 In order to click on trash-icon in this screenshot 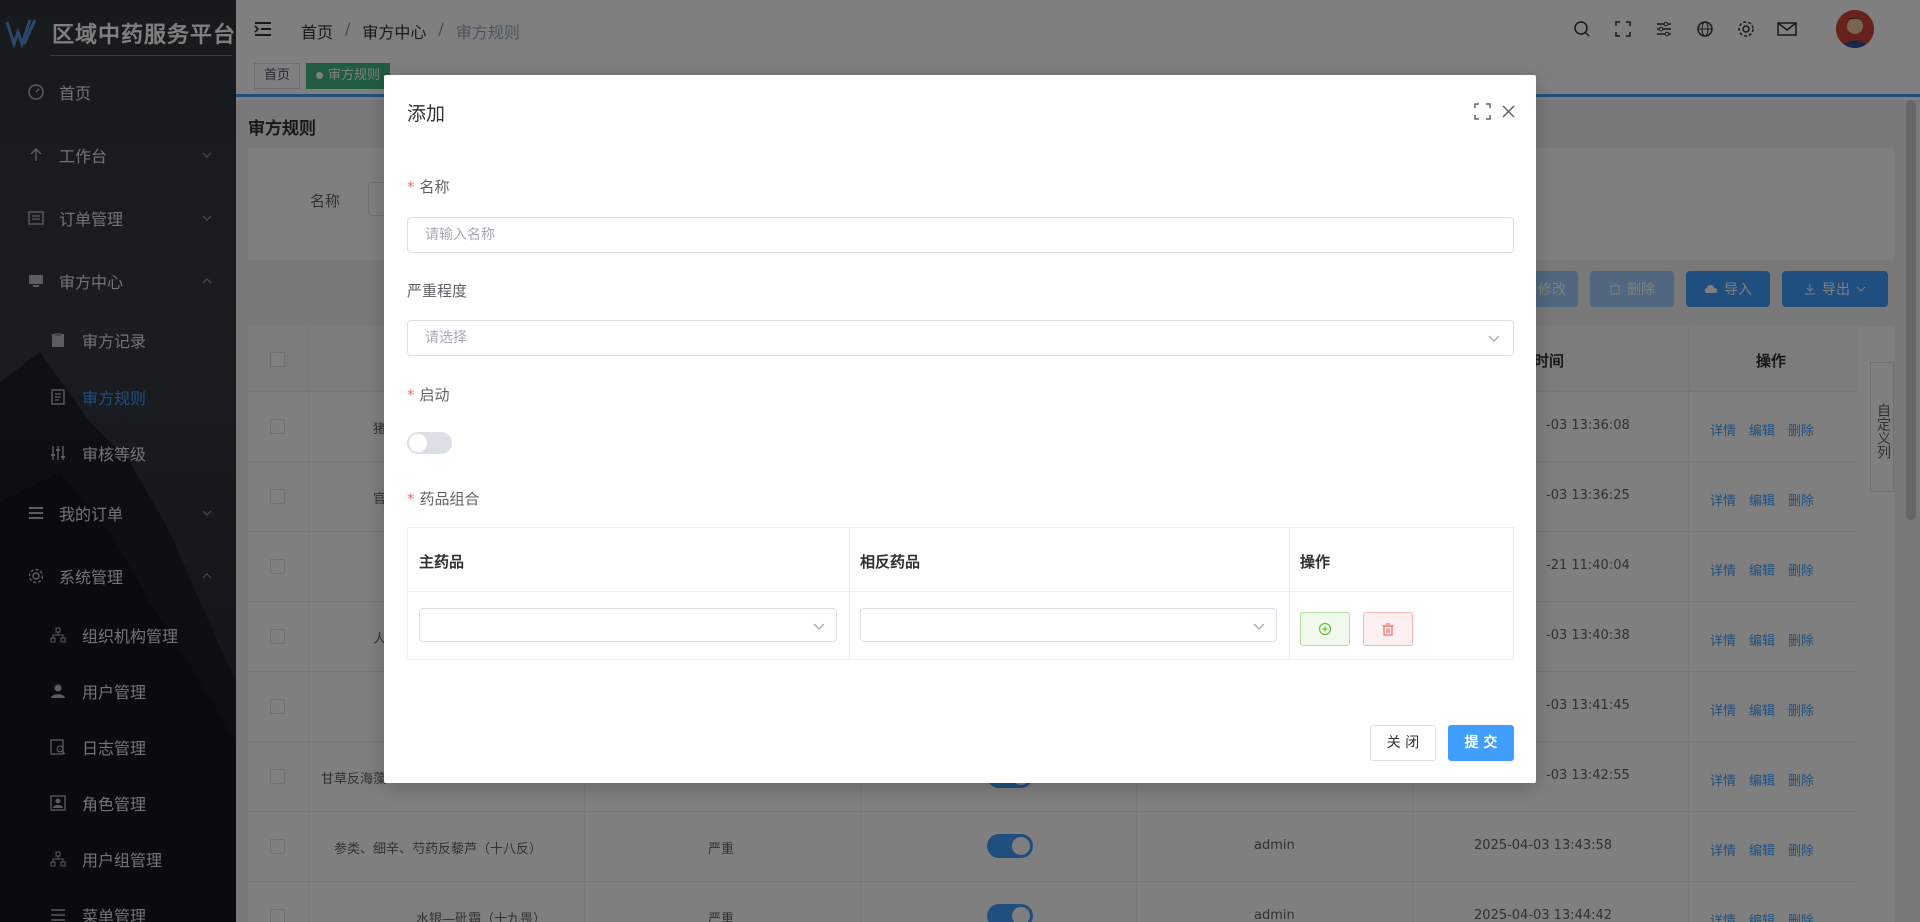, I will do `click(1388, 629)`.